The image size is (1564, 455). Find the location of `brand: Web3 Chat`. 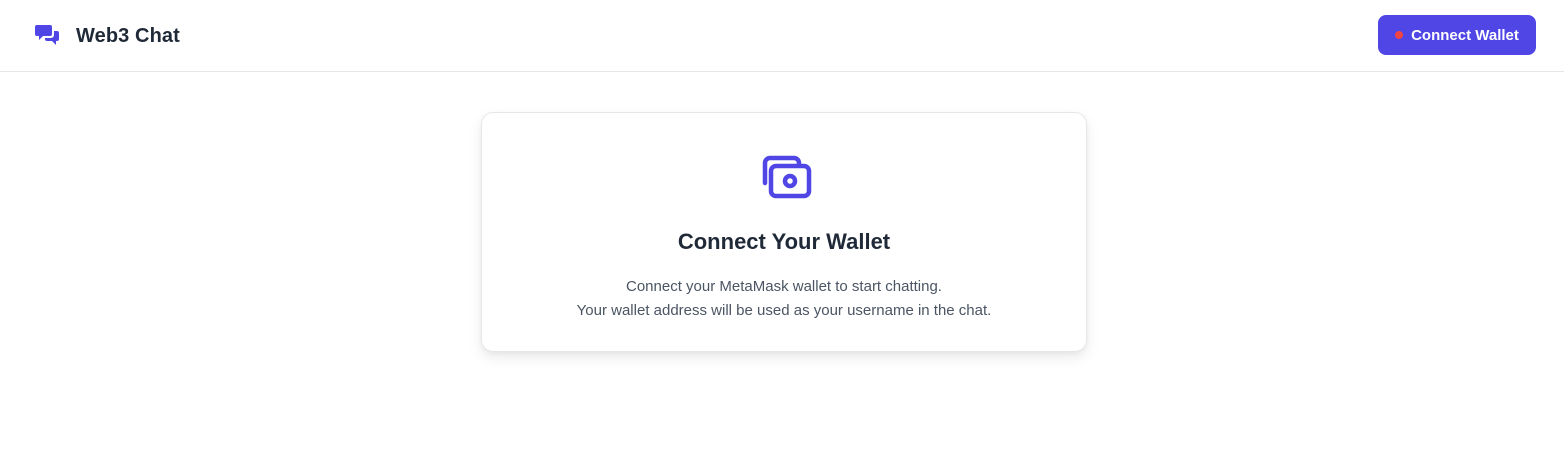

brand: Web3 Chat is located at coordinates (107, 36).